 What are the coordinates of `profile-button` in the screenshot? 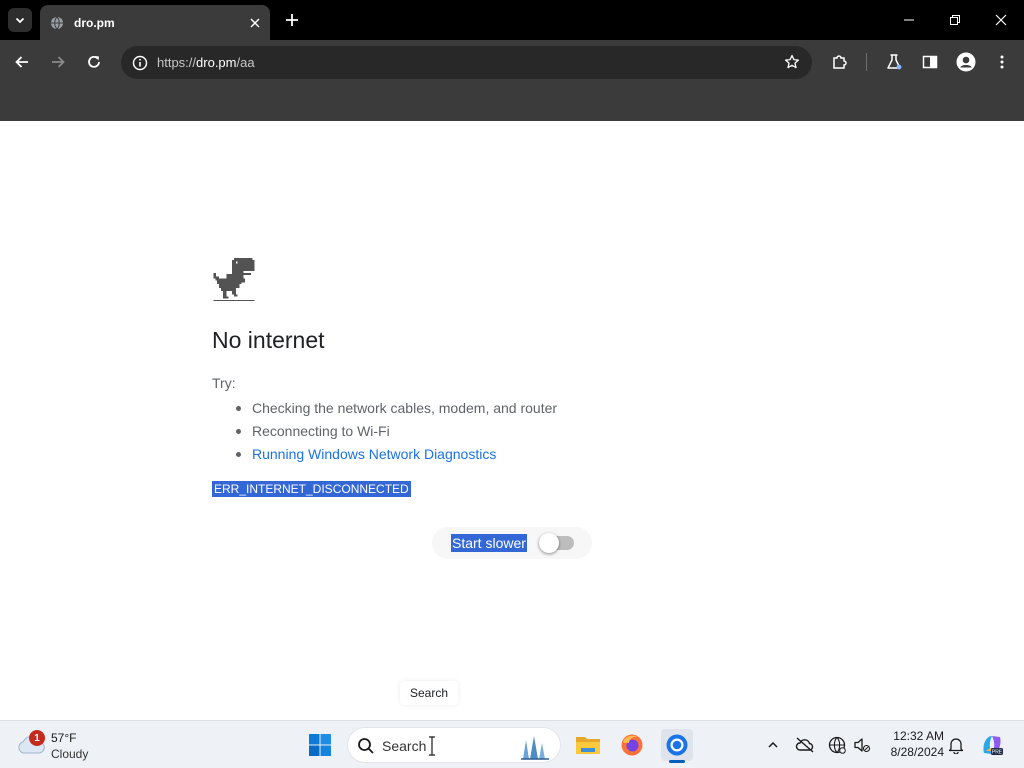 It's located at (966, 62).